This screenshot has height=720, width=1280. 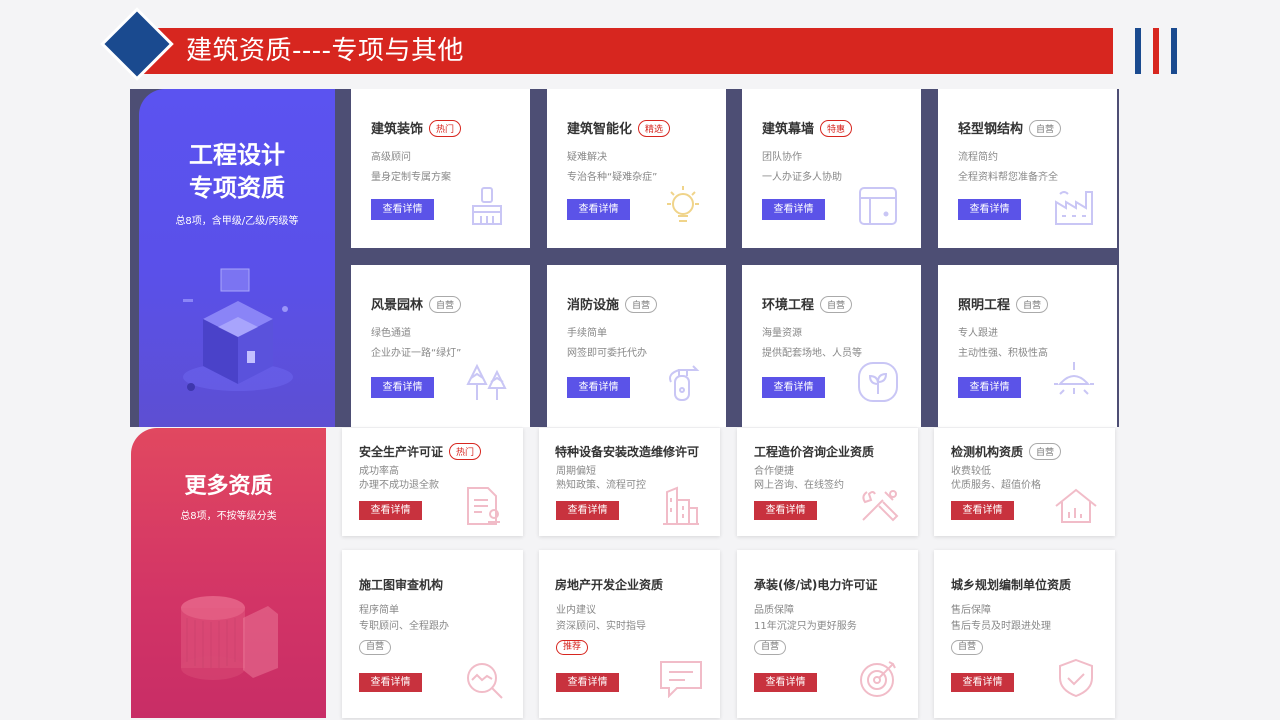 What do you see at coordinates (831, 168) in the screenshot?
I see `card-curtain-wall: 建筑幕墙 特惠 团队协作 一人办证多人协助 查看详情` at bounding box center [831, 168].